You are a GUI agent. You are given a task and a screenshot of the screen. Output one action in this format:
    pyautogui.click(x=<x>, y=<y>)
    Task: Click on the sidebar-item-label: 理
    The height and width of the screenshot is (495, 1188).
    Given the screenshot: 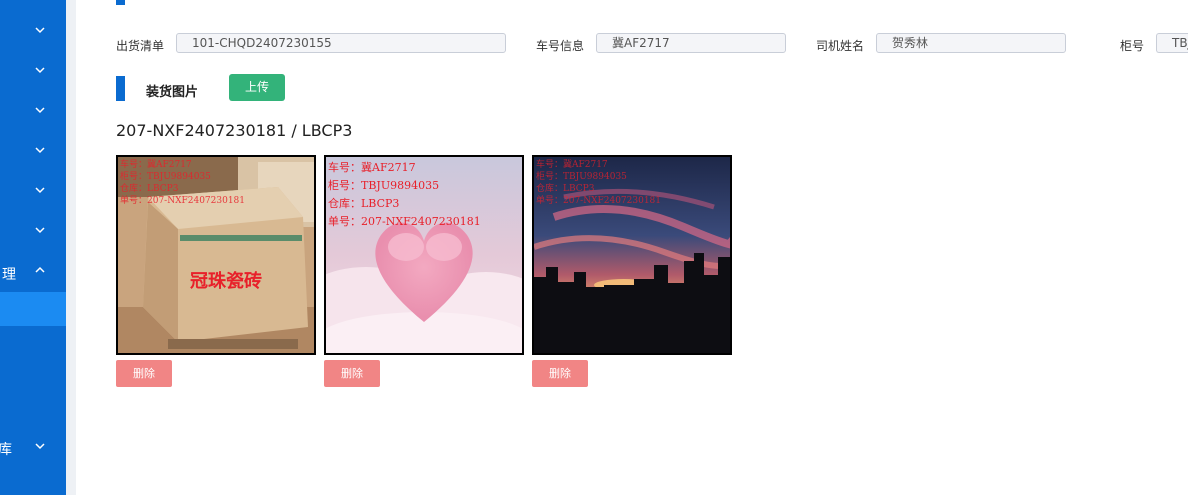 What is the action you would take?
    pyautogui.click(x=9, y=274)
    